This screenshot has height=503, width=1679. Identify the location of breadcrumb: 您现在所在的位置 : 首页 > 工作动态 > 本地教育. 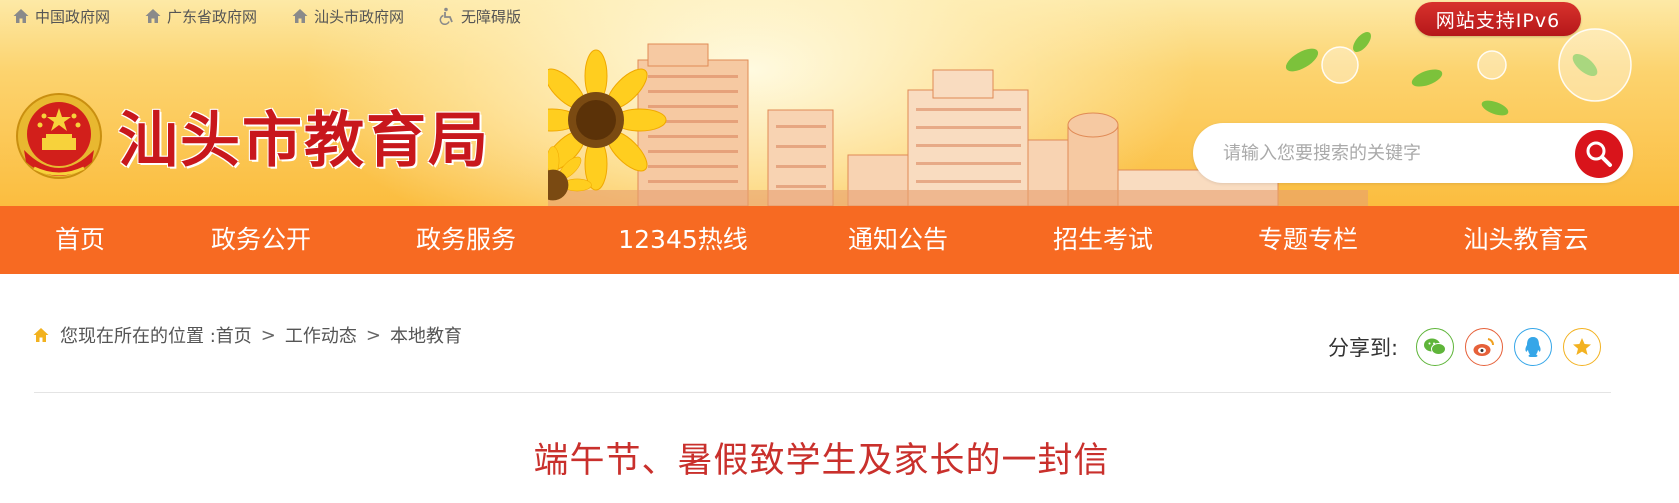
(247, 335).